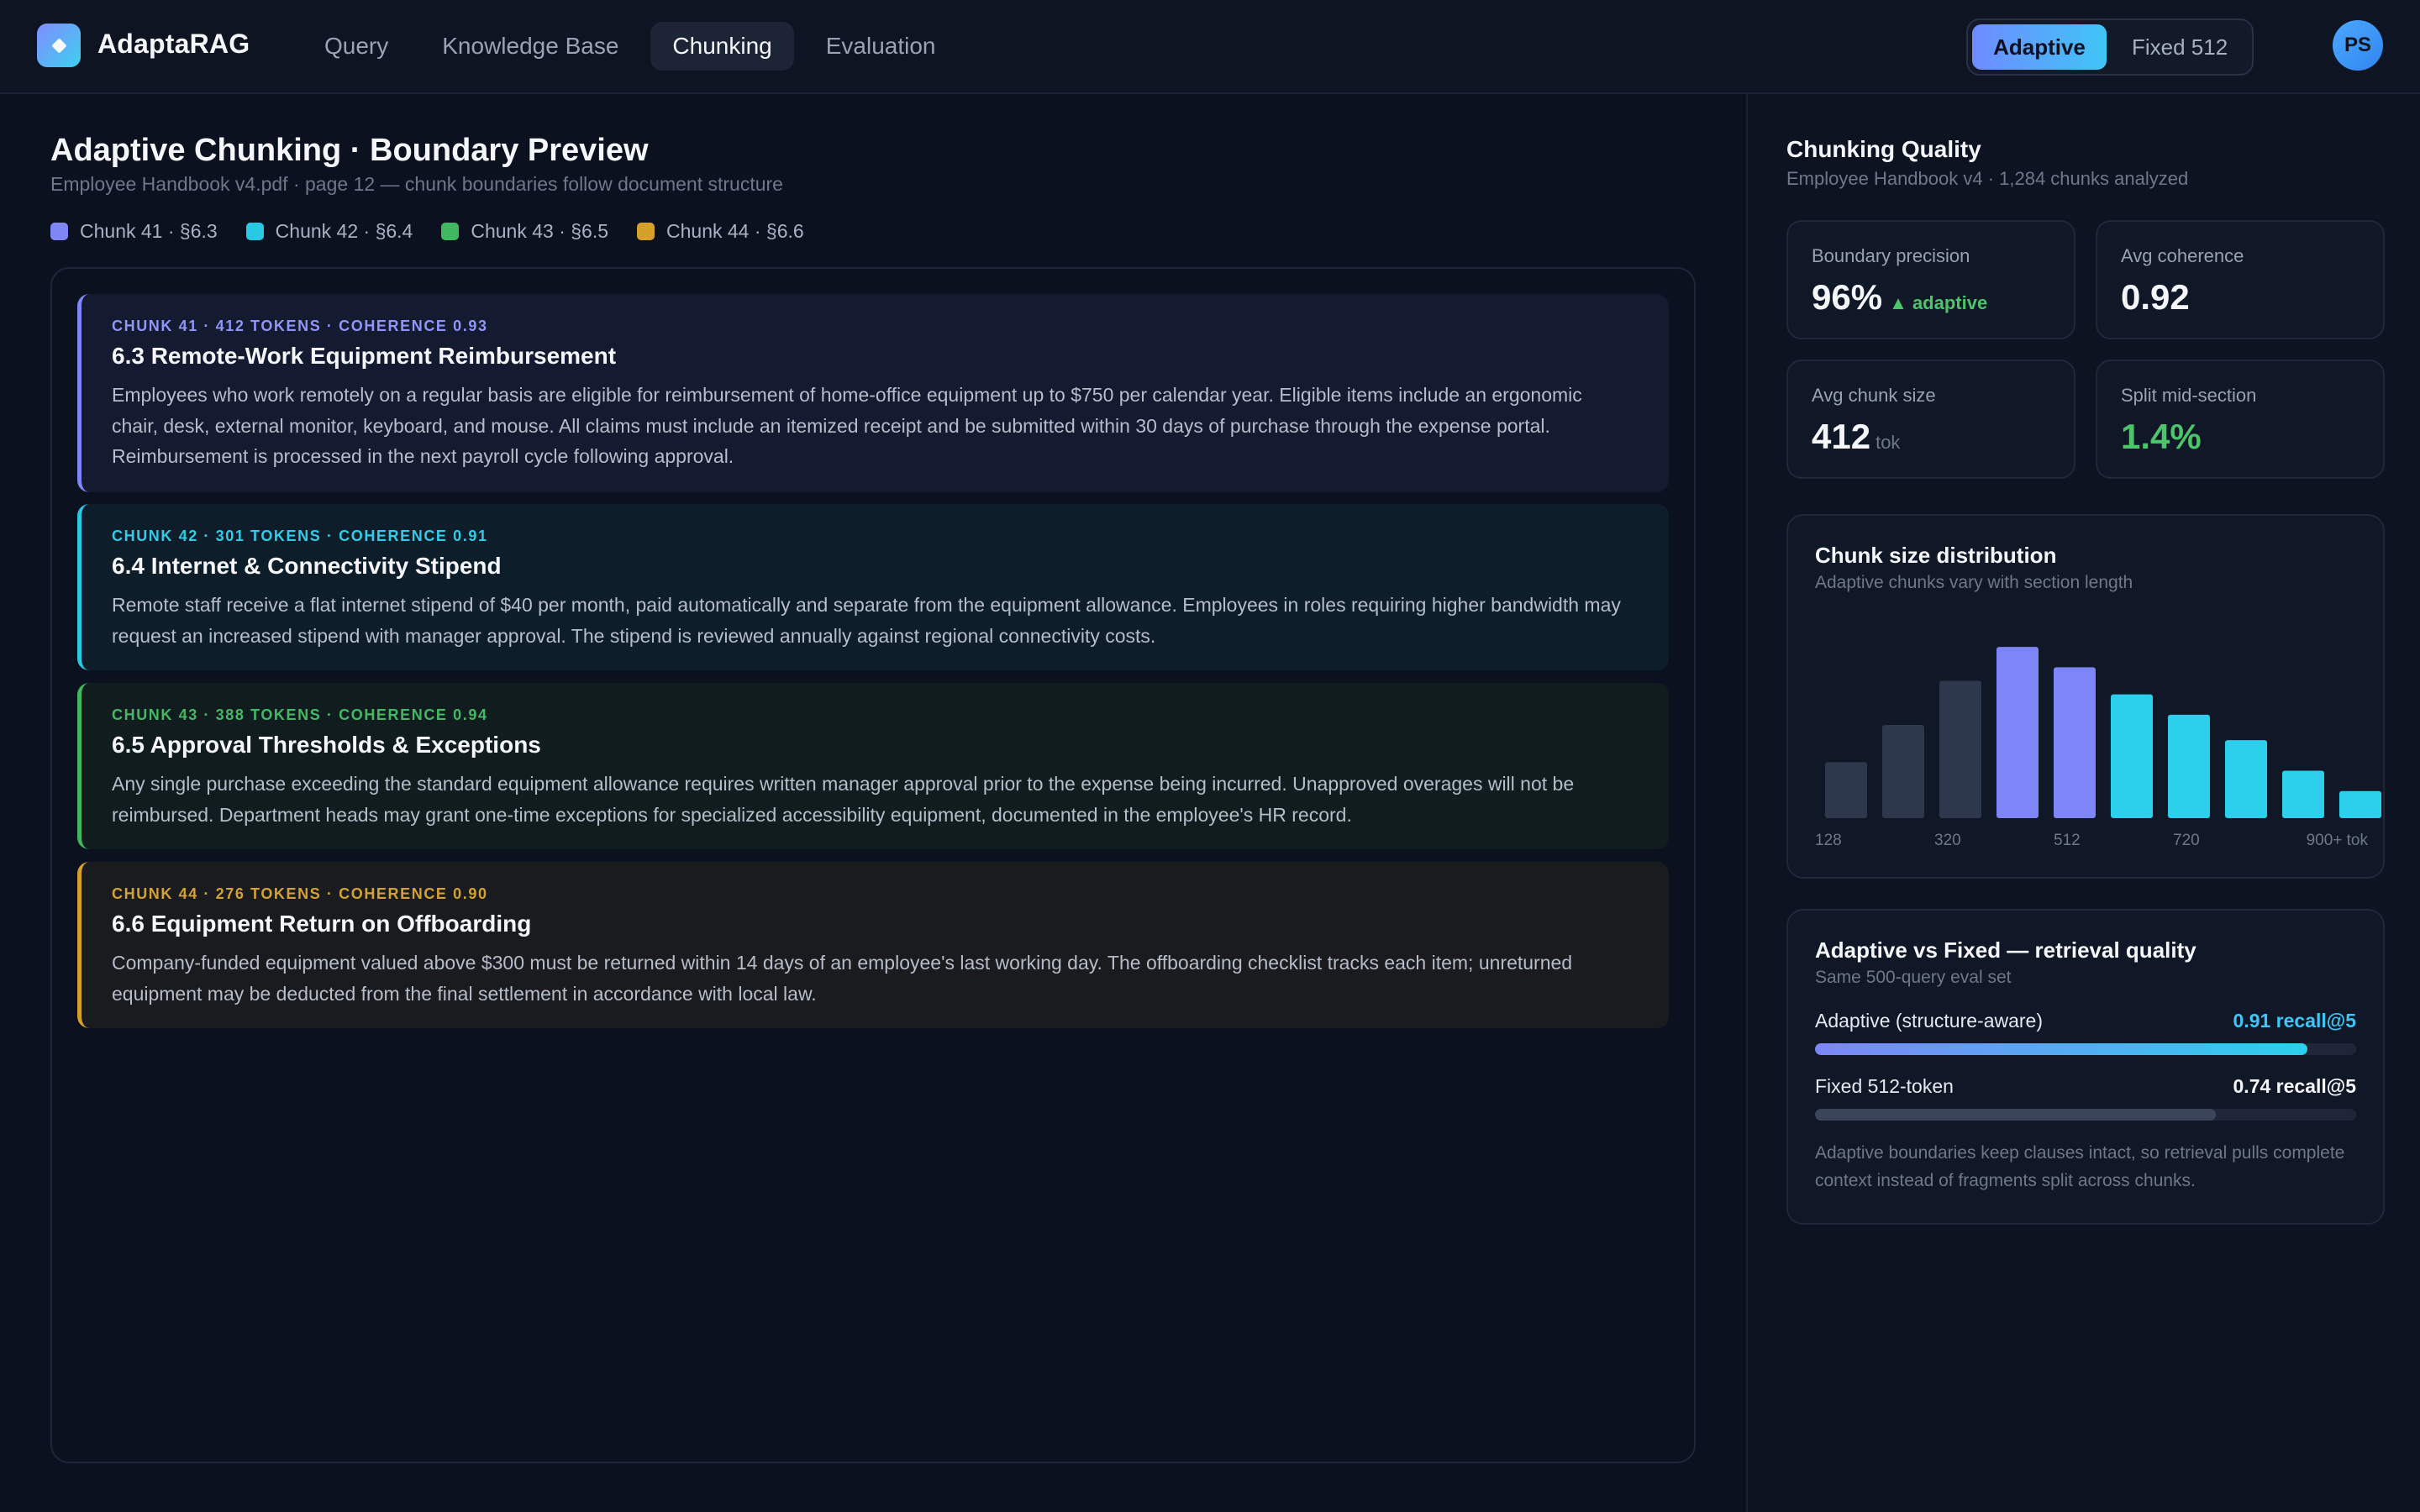 The image size is (2420, 1512). I want to click on stat-label: Avg chunk size, so click(1874, 395).